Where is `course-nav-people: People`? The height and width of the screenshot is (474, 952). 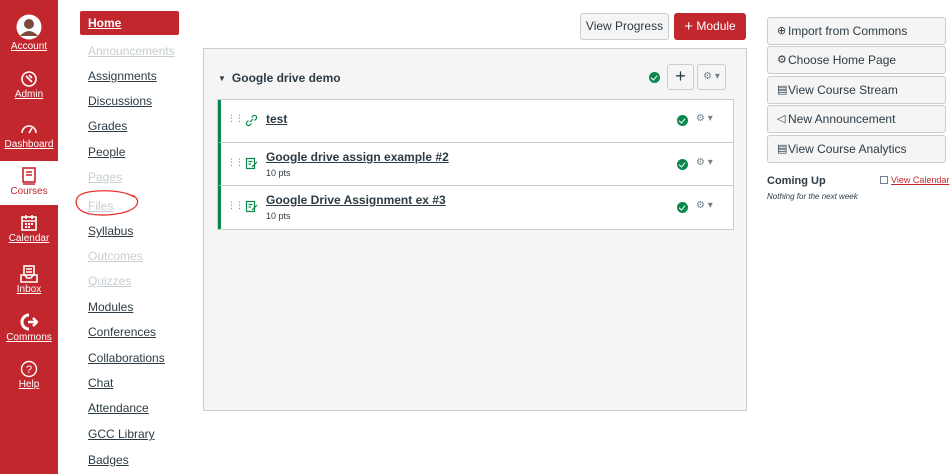
course-nav-people: People is located at coordinates (129, 152).